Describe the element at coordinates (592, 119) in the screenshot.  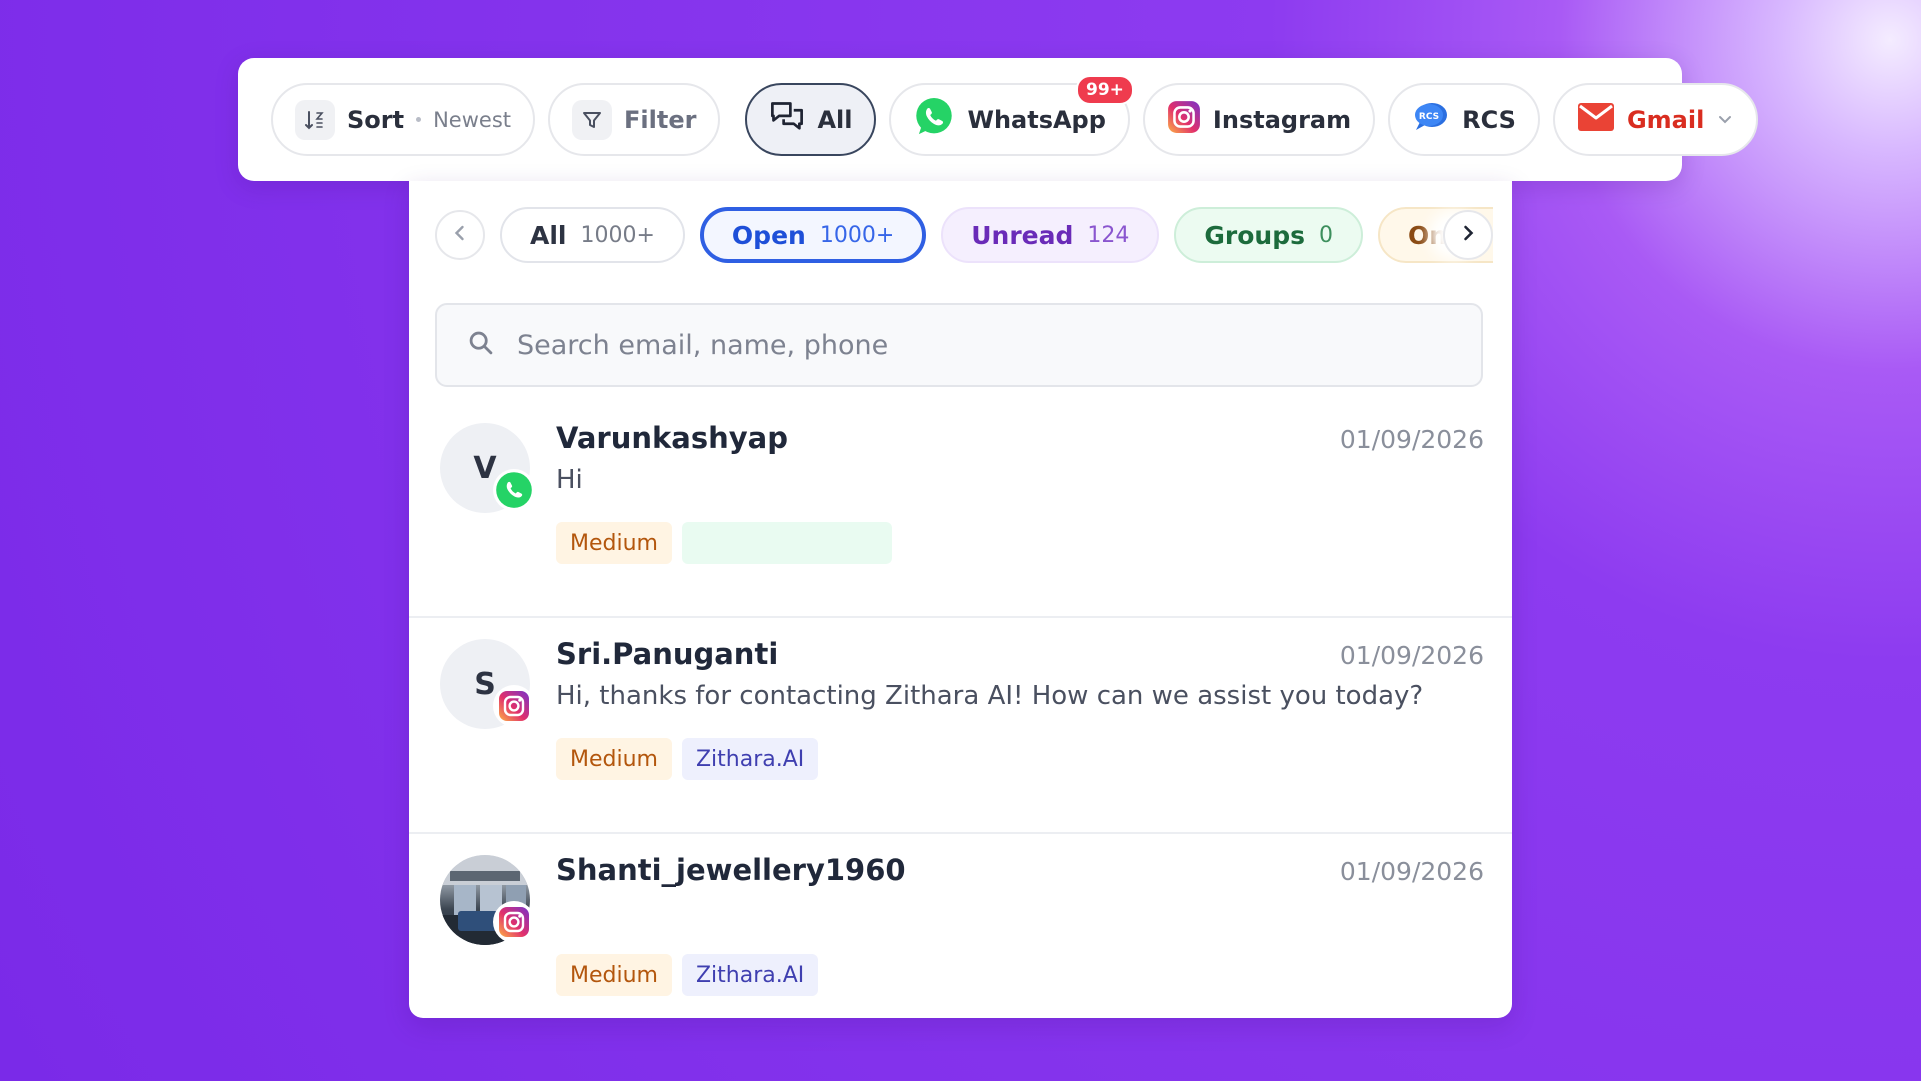
I see `filter-icon` at that location.